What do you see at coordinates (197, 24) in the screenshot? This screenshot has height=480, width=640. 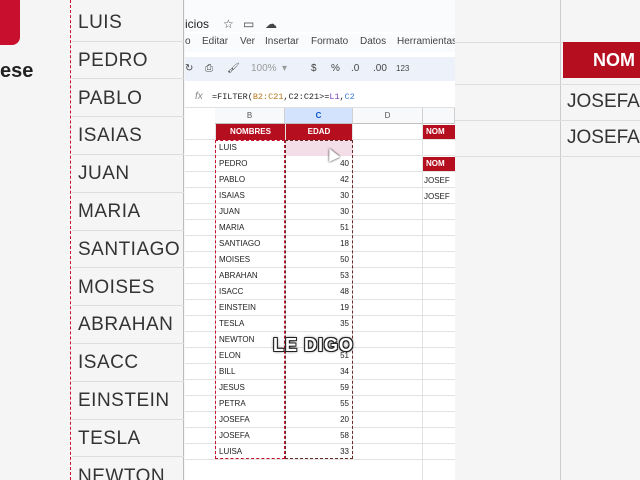 I see `document-title: icios` at bounding box center [197, 24].